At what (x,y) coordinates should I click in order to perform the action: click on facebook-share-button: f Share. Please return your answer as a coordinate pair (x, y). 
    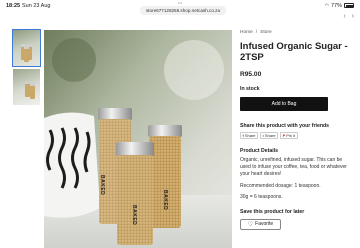
    Looking at the image, I should click on (249, 135).